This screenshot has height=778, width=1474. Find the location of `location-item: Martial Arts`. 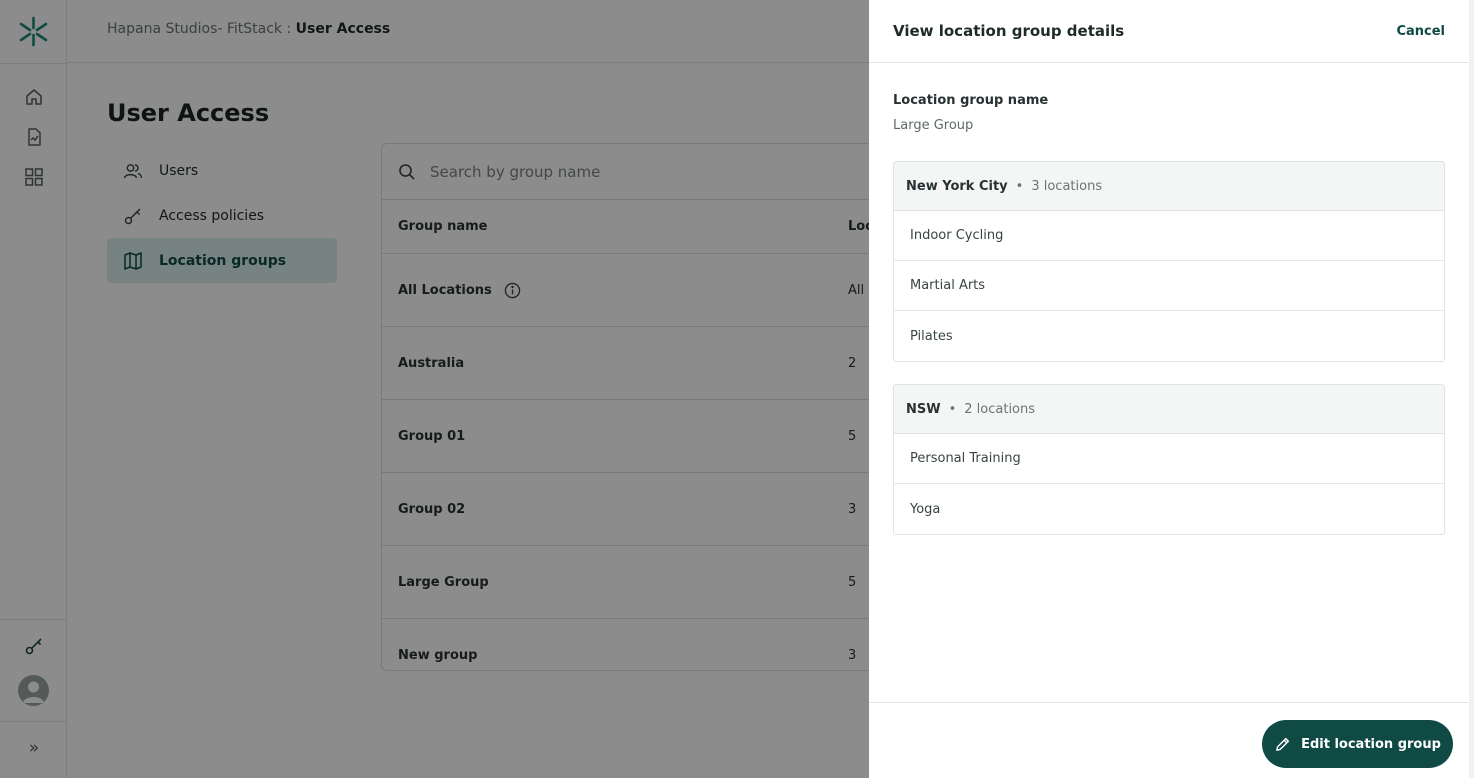

location-item: Martial Arts is located at coordinates (1169, 286).